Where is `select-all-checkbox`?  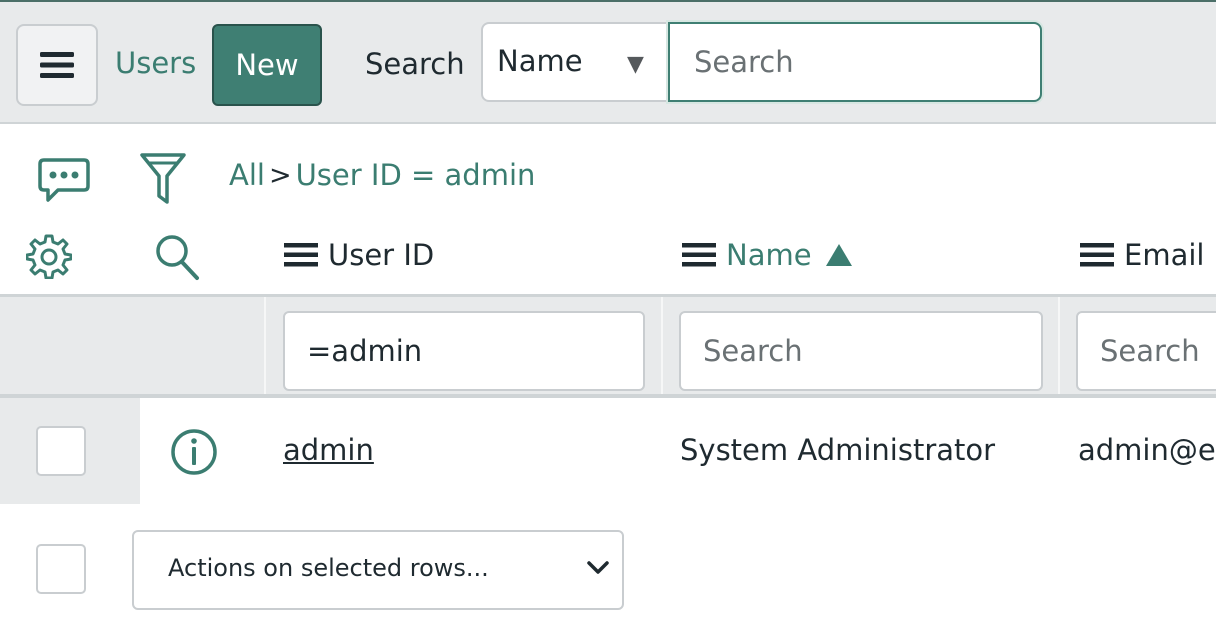
select-all-checkbox is located at coordinates (61, 569).